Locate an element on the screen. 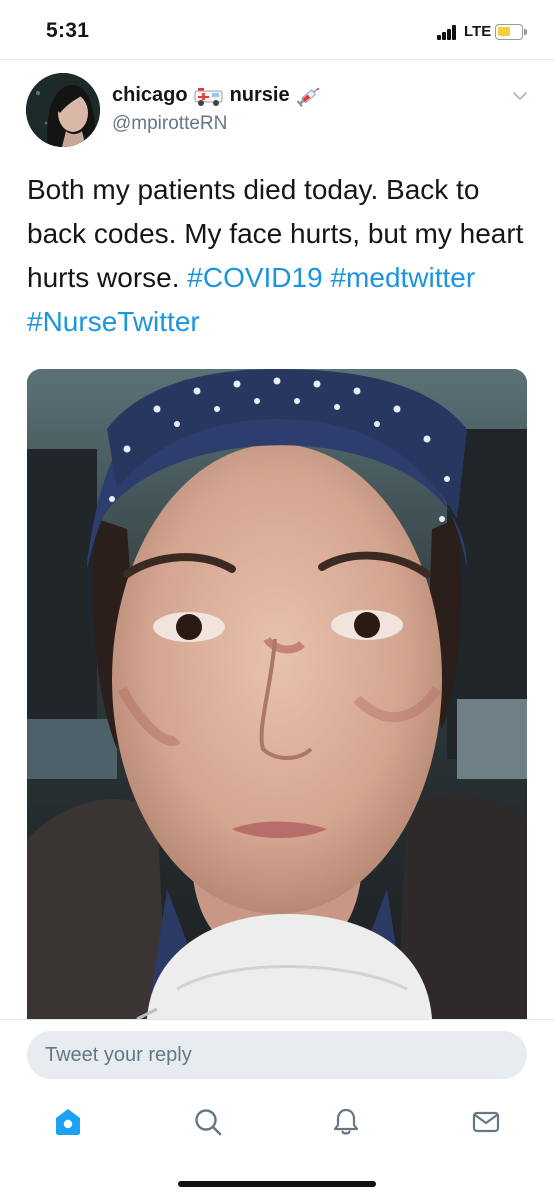 The image size is (554, 1200). search-icon is located at coordinates (208, 1122).